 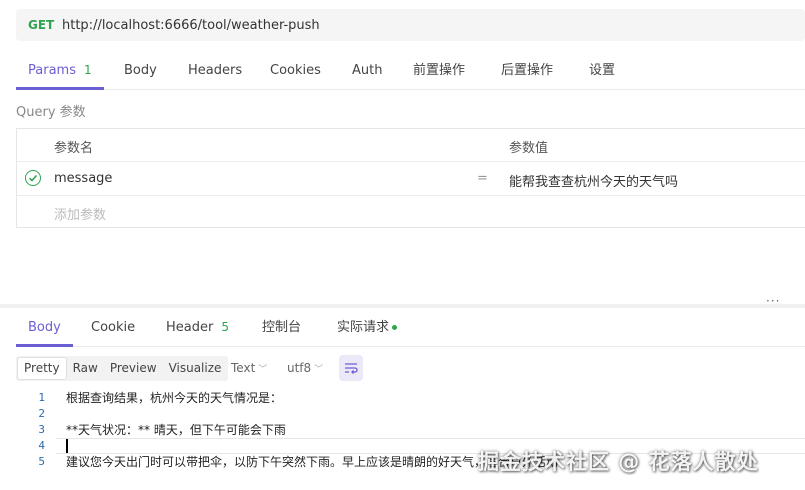 What do you see at coordinates (190, 327) in the screenshot?
I see `tab-response-header-label: Header` at bounding box center [190, 327].